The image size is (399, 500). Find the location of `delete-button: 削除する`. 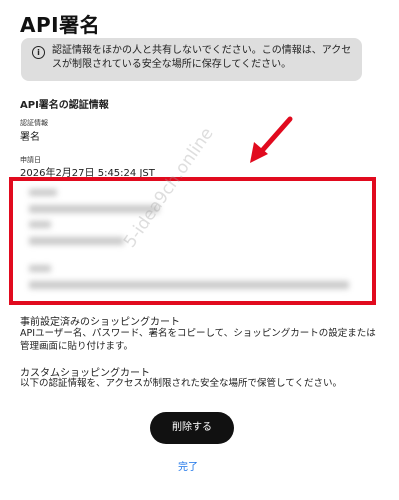

delete-button: 削除する is located at coordinates (192, 428).